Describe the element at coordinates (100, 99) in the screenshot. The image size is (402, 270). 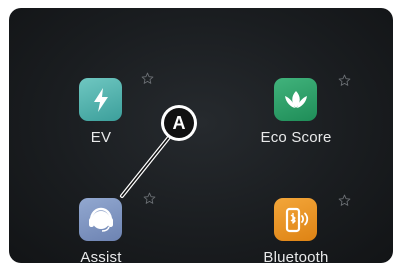
I see `lightning-bolt-icon` at that location.